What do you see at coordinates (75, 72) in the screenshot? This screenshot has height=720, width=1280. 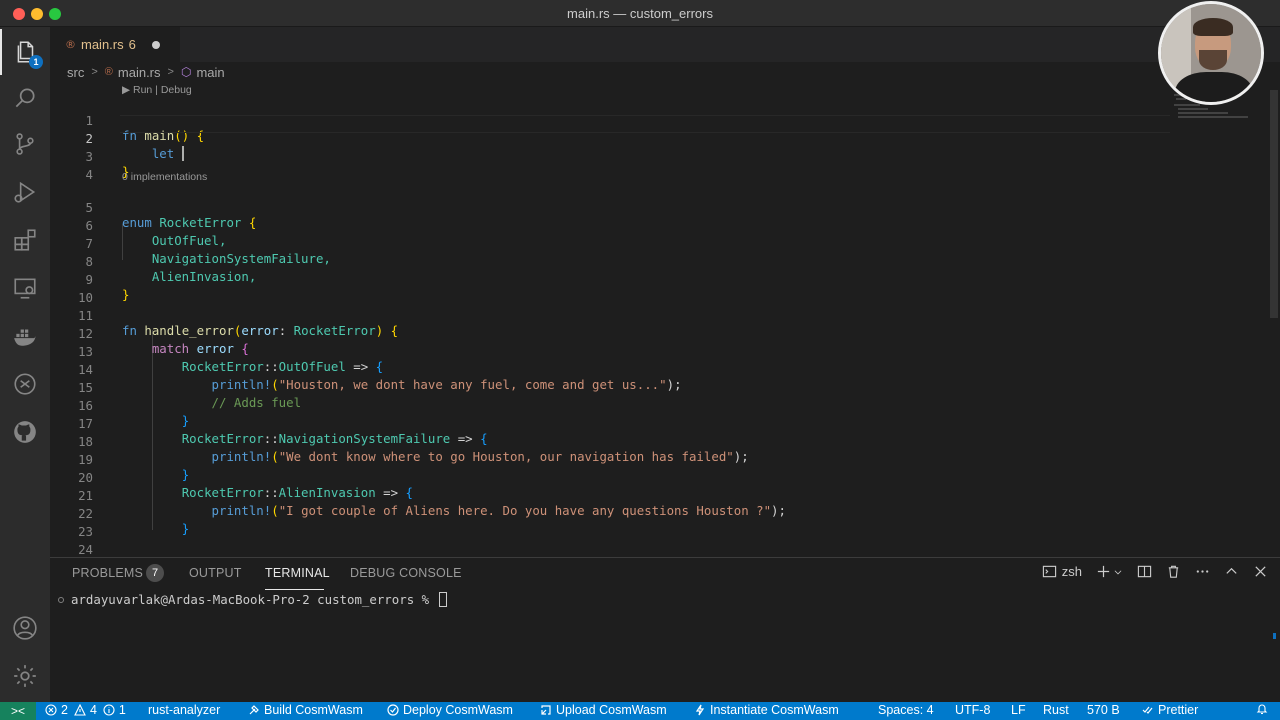 I see `breadcrumb-folder: src` at bounding box center [75, 72].